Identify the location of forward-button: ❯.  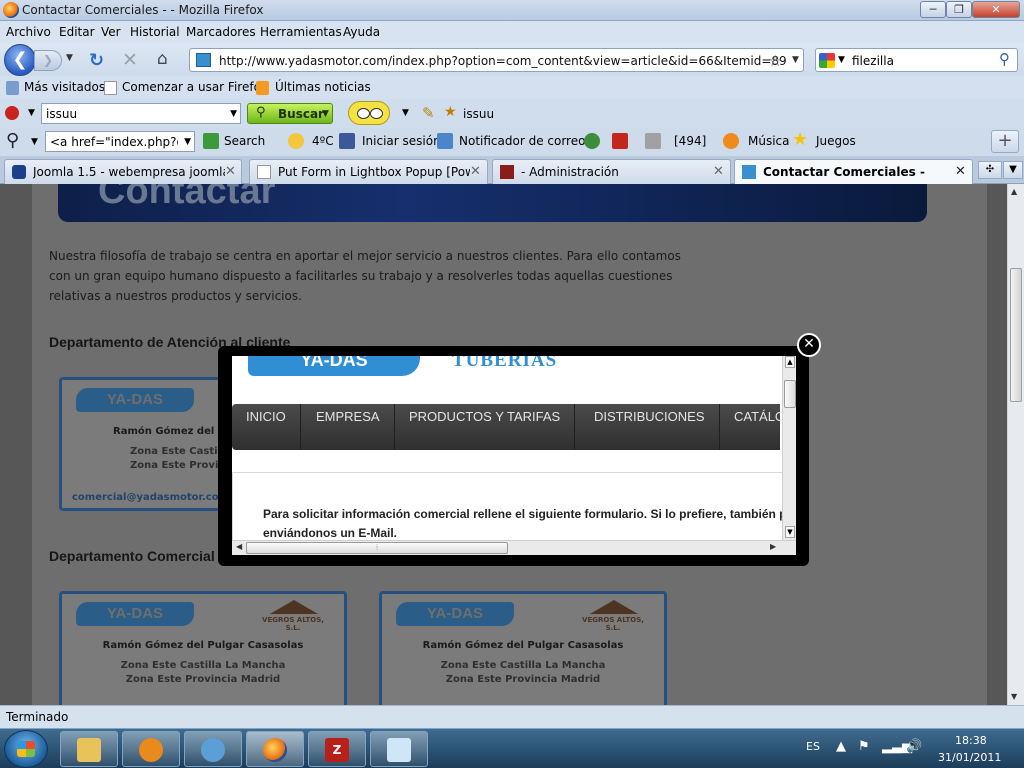
(48, 60).